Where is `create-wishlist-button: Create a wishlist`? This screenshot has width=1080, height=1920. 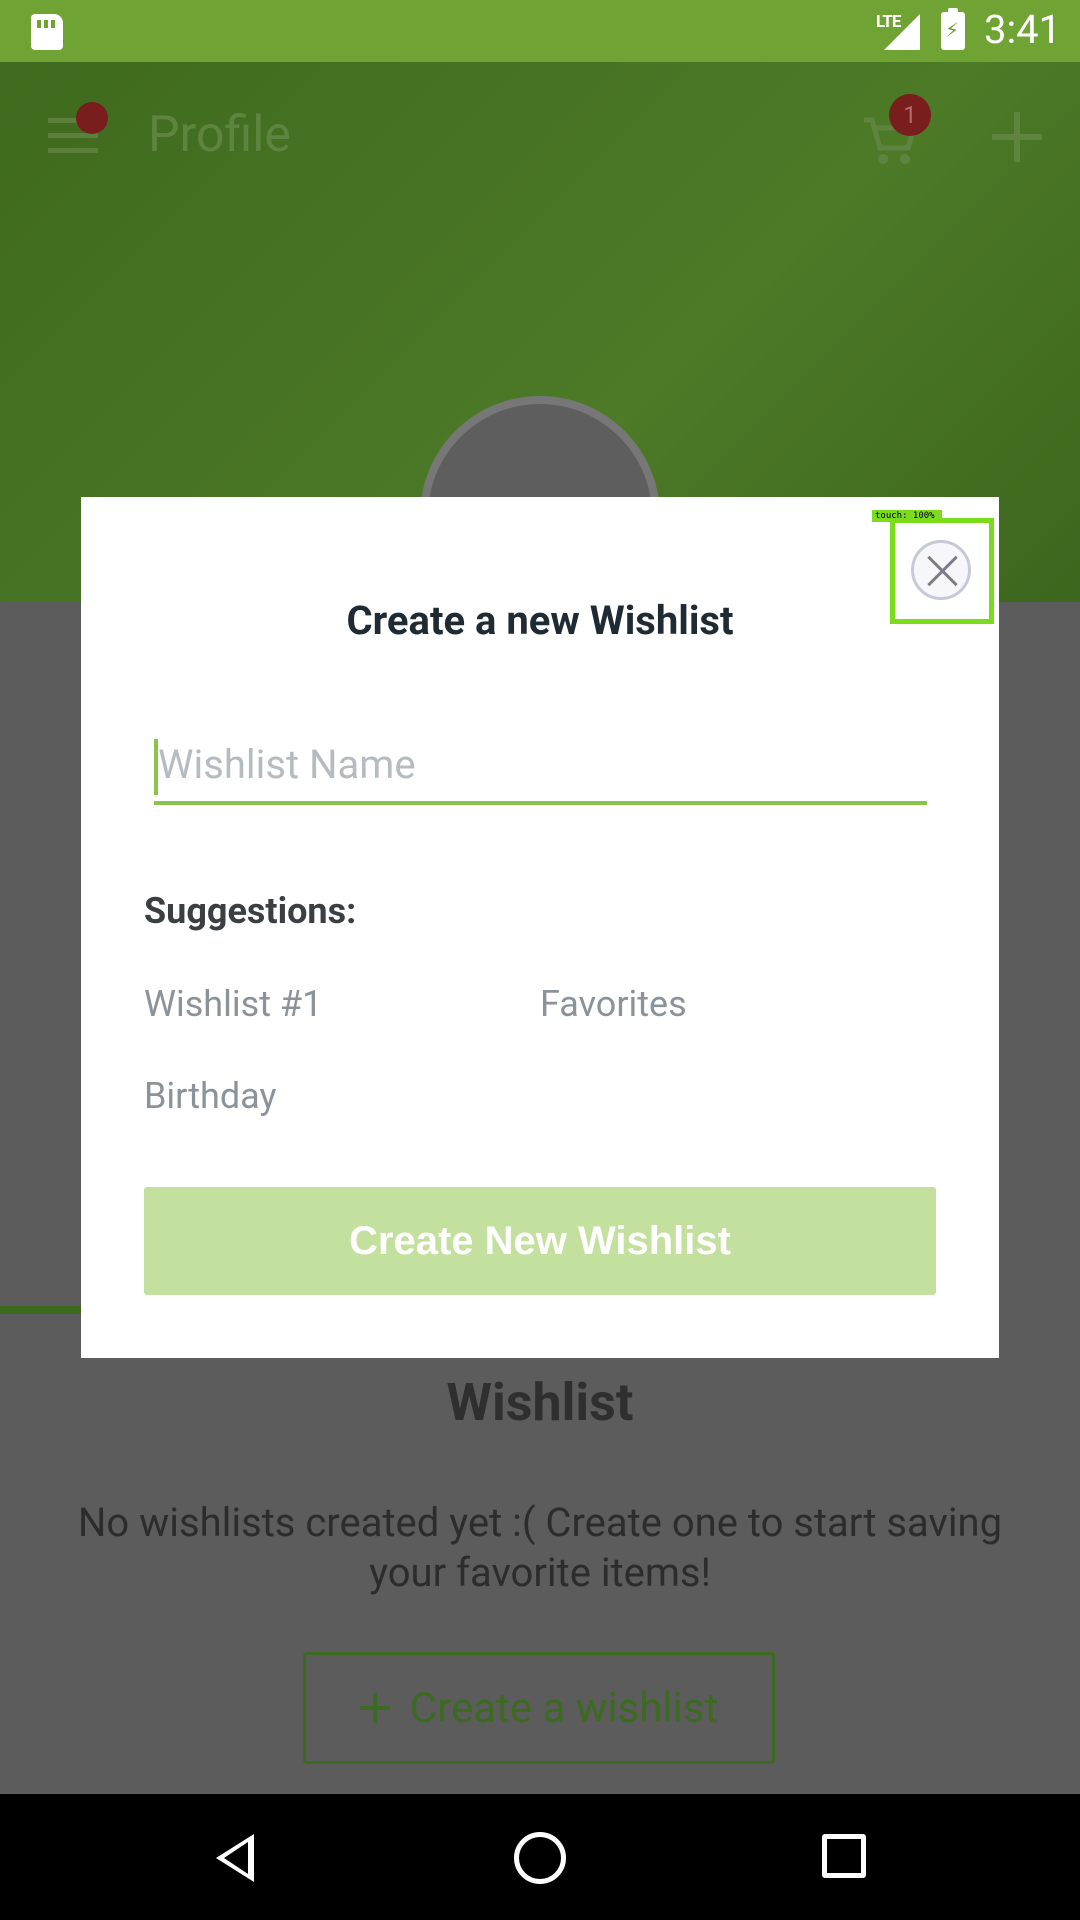 create-wishlist-button: Create a wishlist is located at coordinates (539, 1708).